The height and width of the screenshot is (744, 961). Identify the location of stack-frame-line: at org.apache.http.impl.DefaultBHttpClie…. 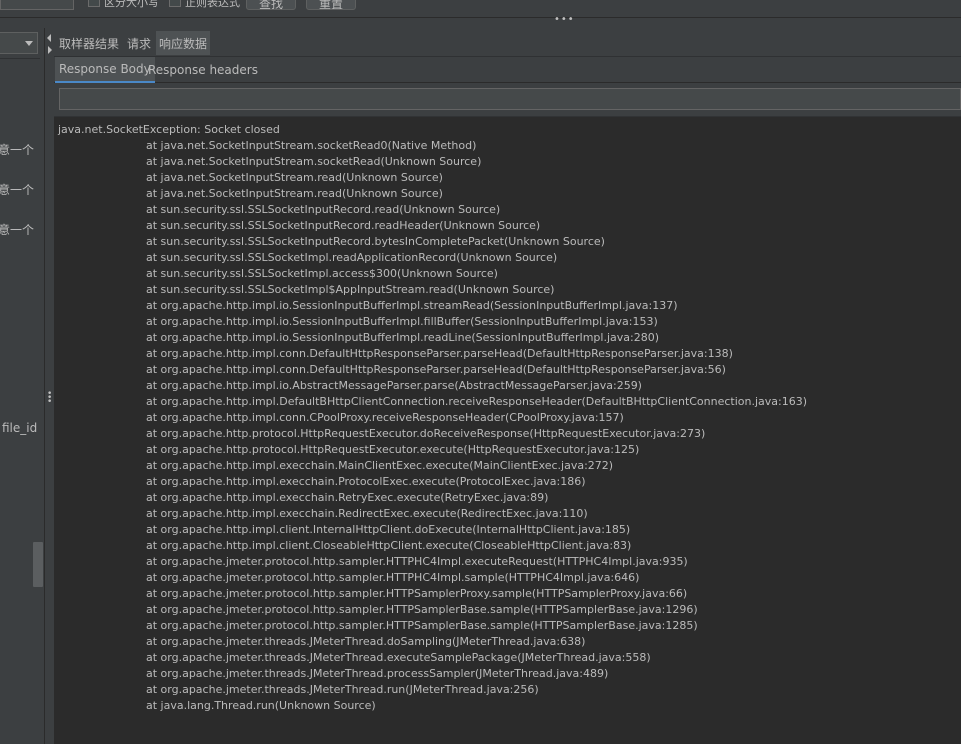
(477, 401).